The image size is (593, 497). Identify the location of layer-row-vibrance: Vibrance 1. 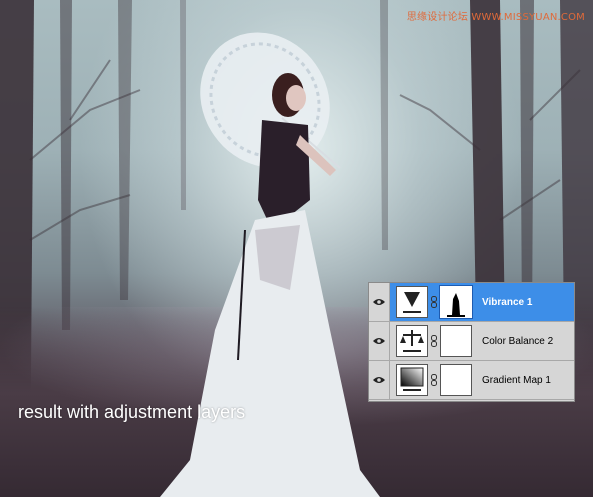
(471, 302).